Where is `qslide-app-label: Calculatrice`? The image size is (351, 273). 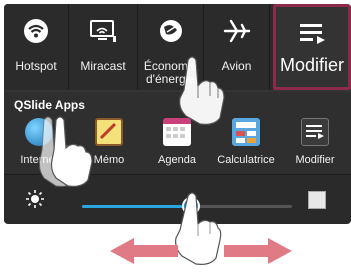
qslide-app-label: Calculatrice is located at coordinates (246, 160).